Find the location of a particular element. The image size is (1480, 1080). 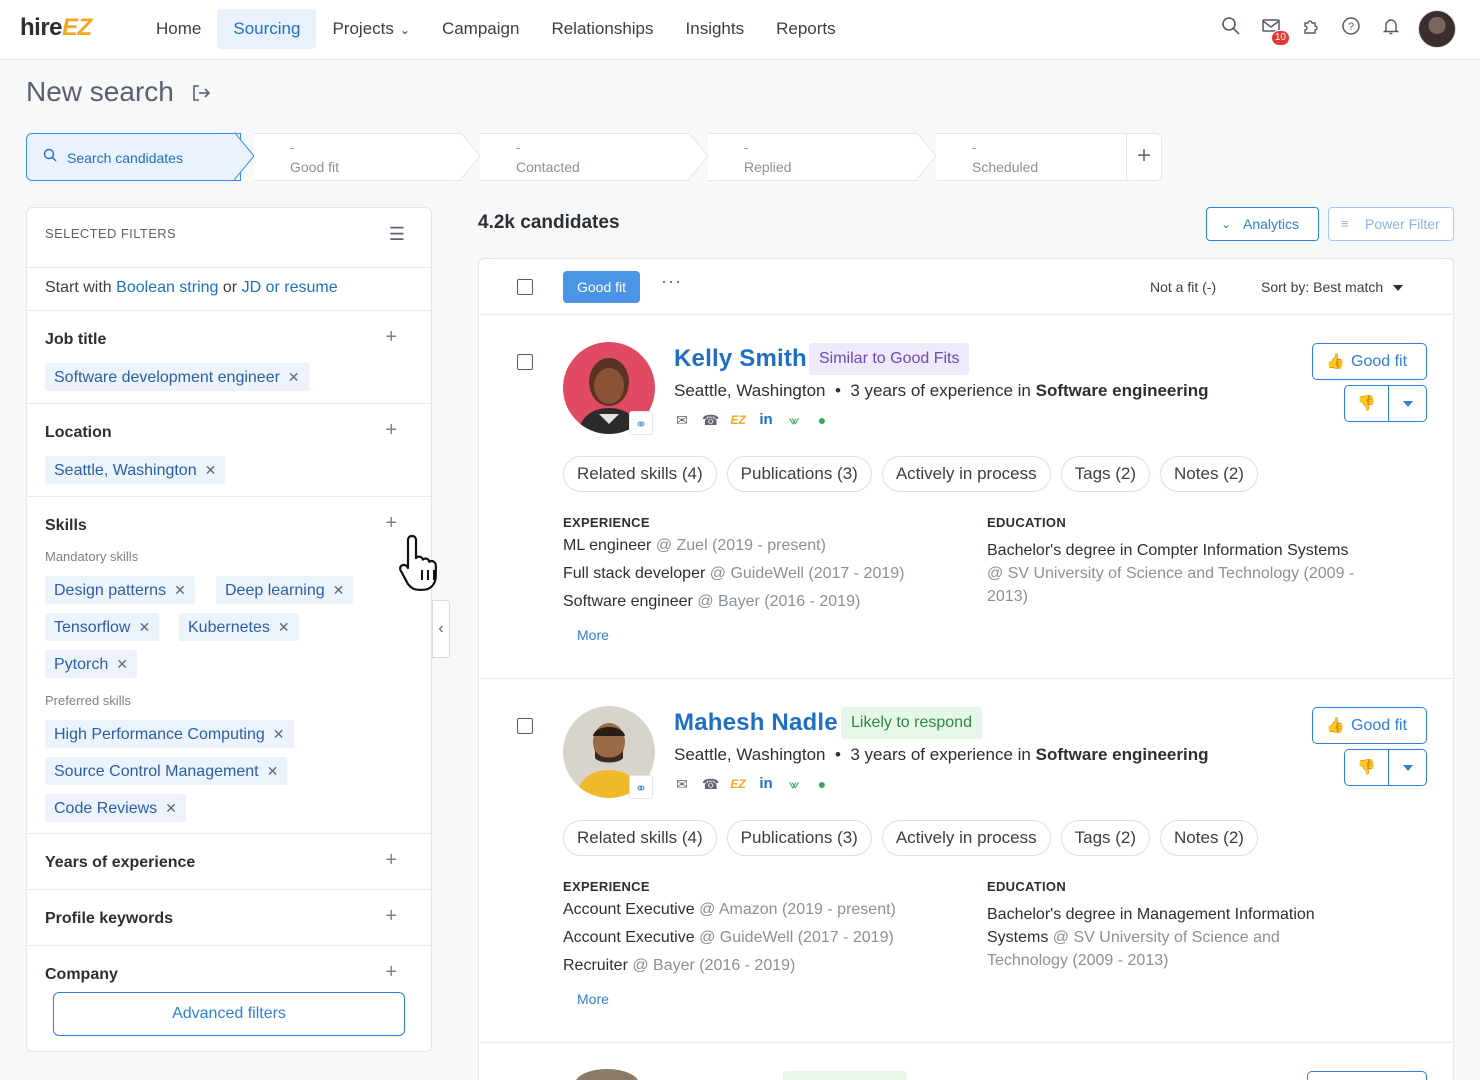

search-icon is located at coordinates (1231, 29).